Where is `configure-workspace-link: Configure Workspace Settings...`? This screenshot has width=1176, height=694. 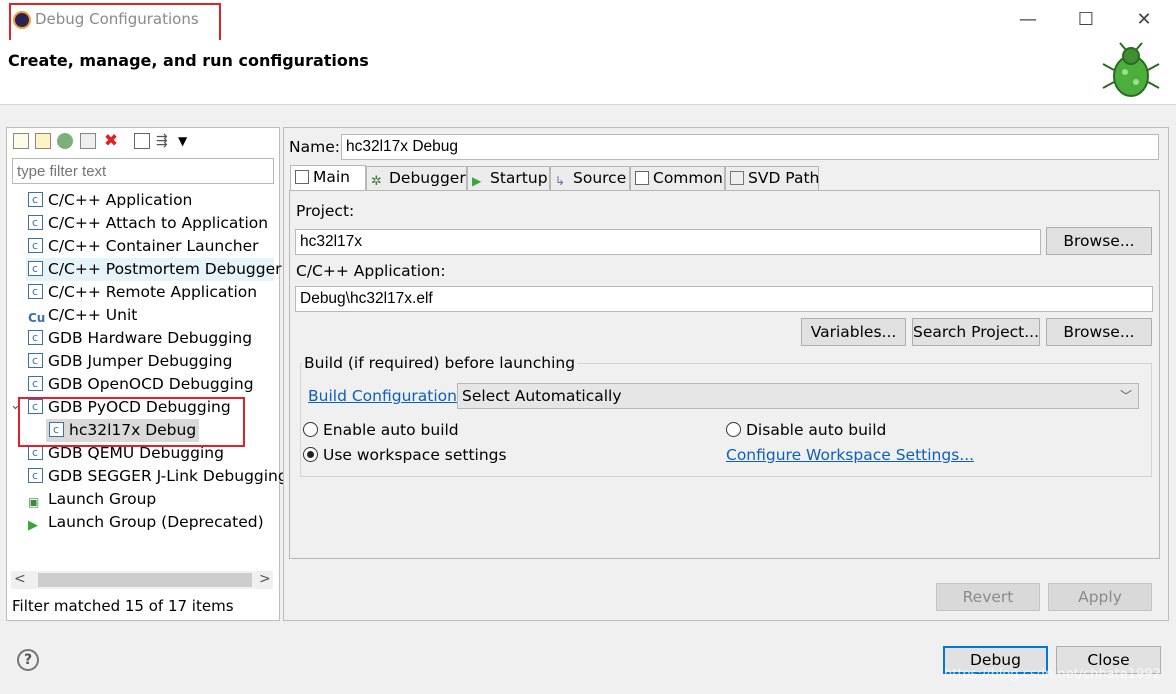
configure-workspace-link: Configure Workspace Settings... is located at coordinates (850, 455).